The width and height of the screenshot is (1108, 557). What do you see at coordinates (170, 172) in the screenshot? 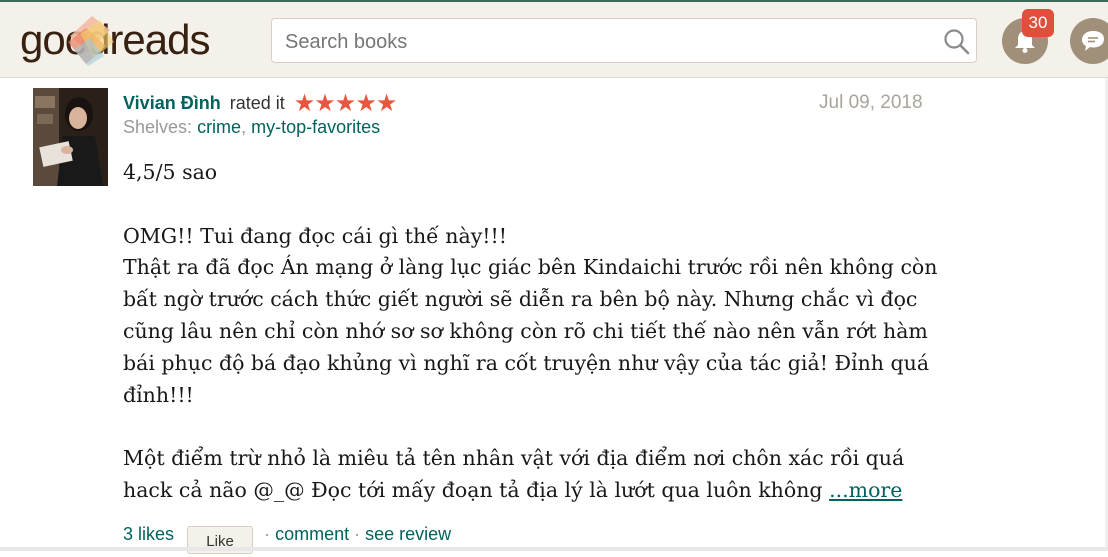
I see `review-paragraph: 4,5/5 sao` at bounding box center [170, 172].